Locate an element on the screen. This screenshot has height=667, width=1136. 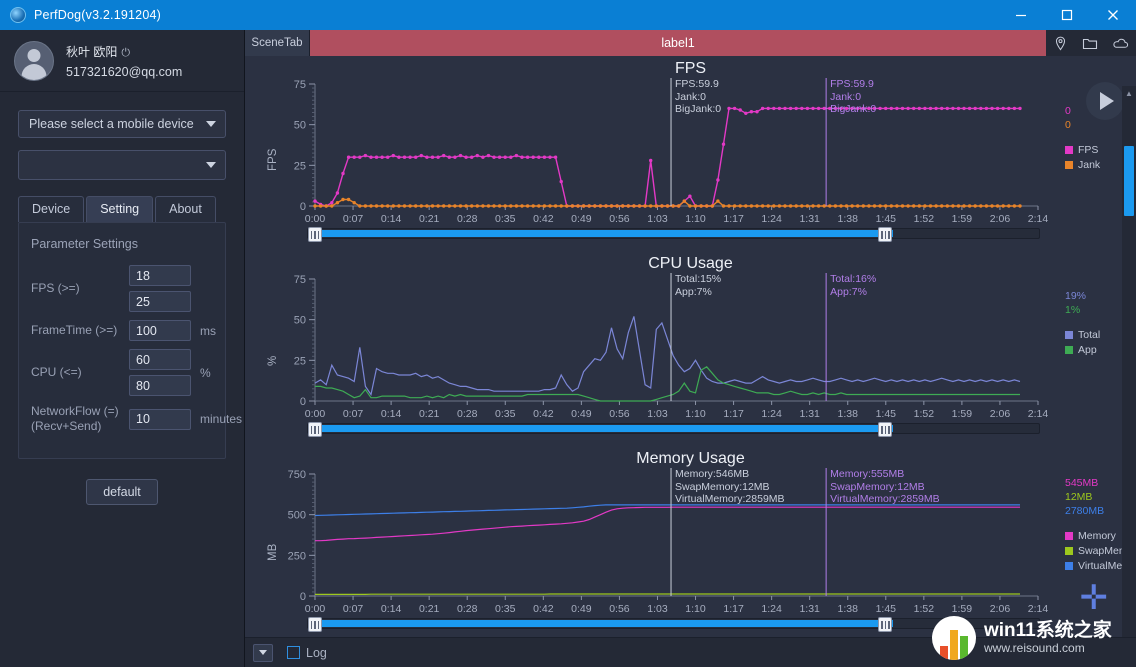
legend-entry: Total is located at coordinates (1082, 335).